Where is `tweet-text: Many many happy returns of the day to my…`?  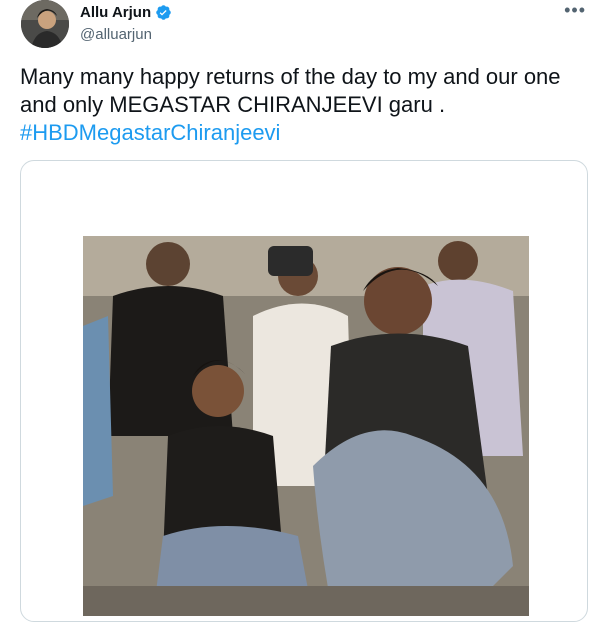 tweet-text: Many many happy returns of the day to my… is located at coordinates (300, 105).